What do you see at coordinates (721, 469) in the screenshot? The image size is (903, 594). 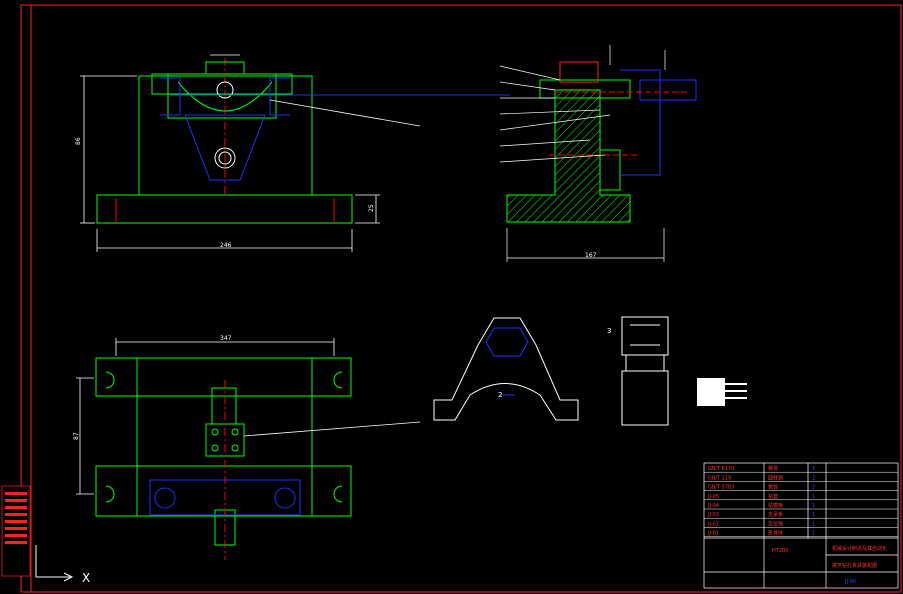 I see `bom-cell-code: GB/T 6170` at bounding box center [721, 469].